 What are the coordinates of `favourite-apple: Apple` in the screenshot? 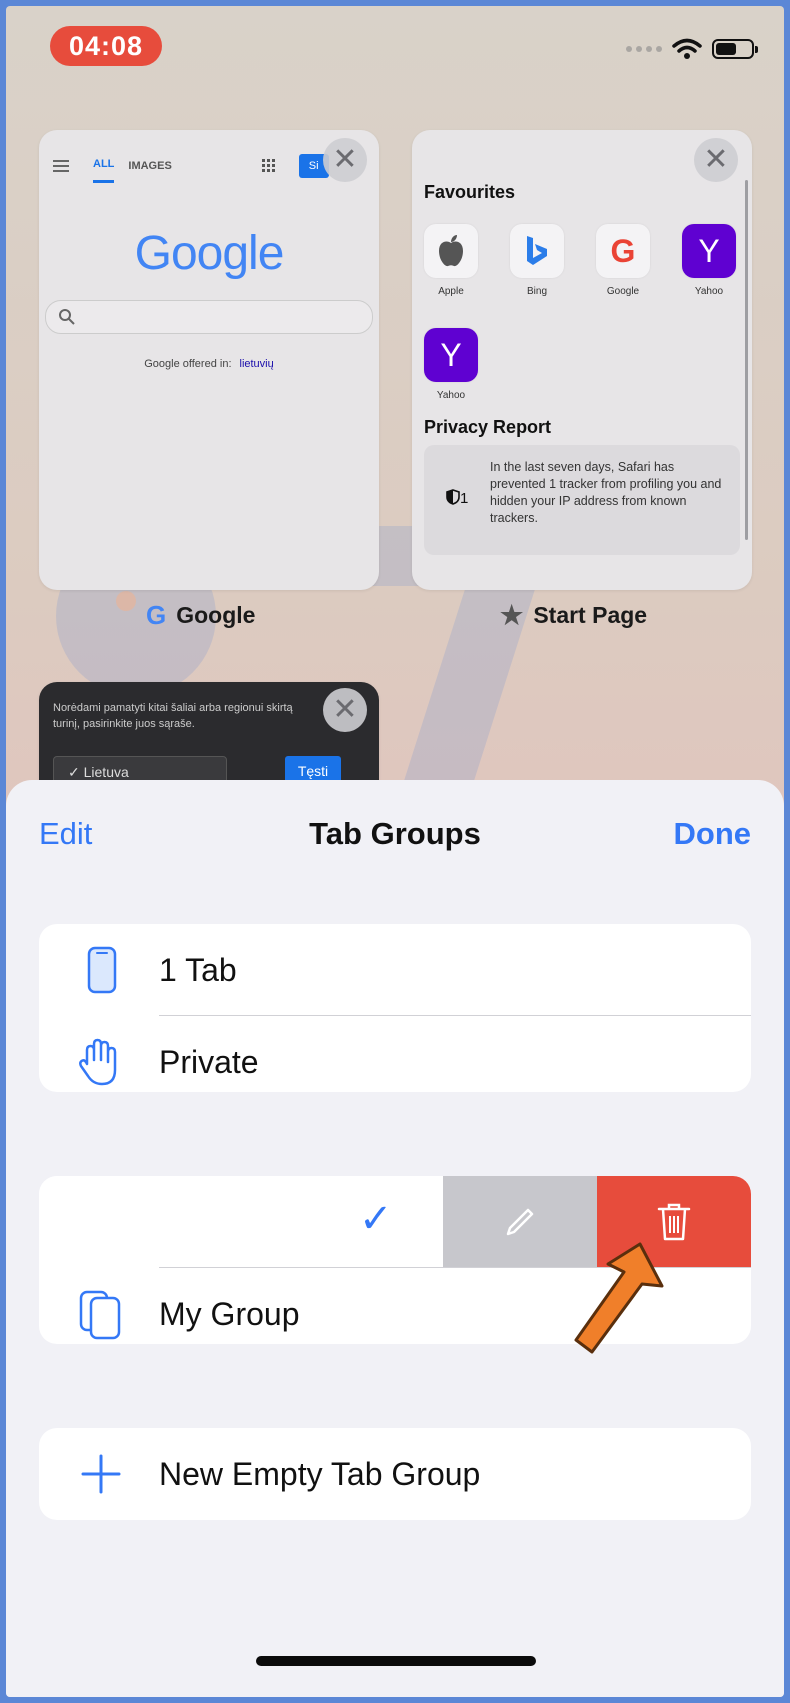 It's located at (451, 260).